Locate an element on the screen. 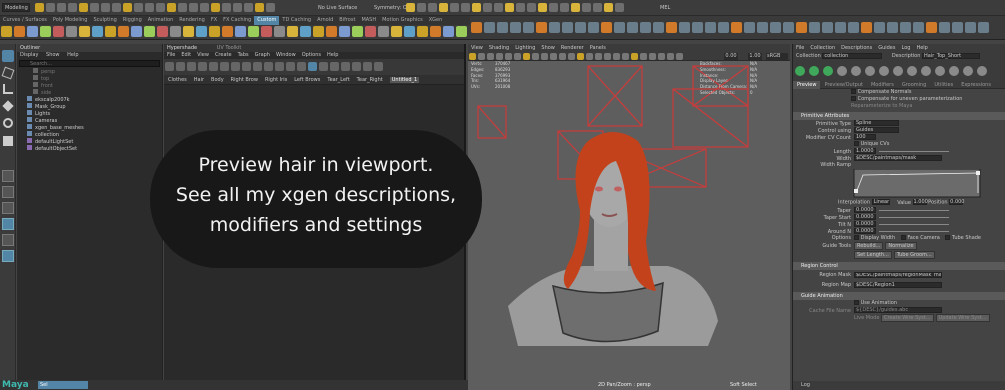 The width and height of the screenshot is (1005, 390). length-field: 1.0000 is located at coordinates (865, 151).